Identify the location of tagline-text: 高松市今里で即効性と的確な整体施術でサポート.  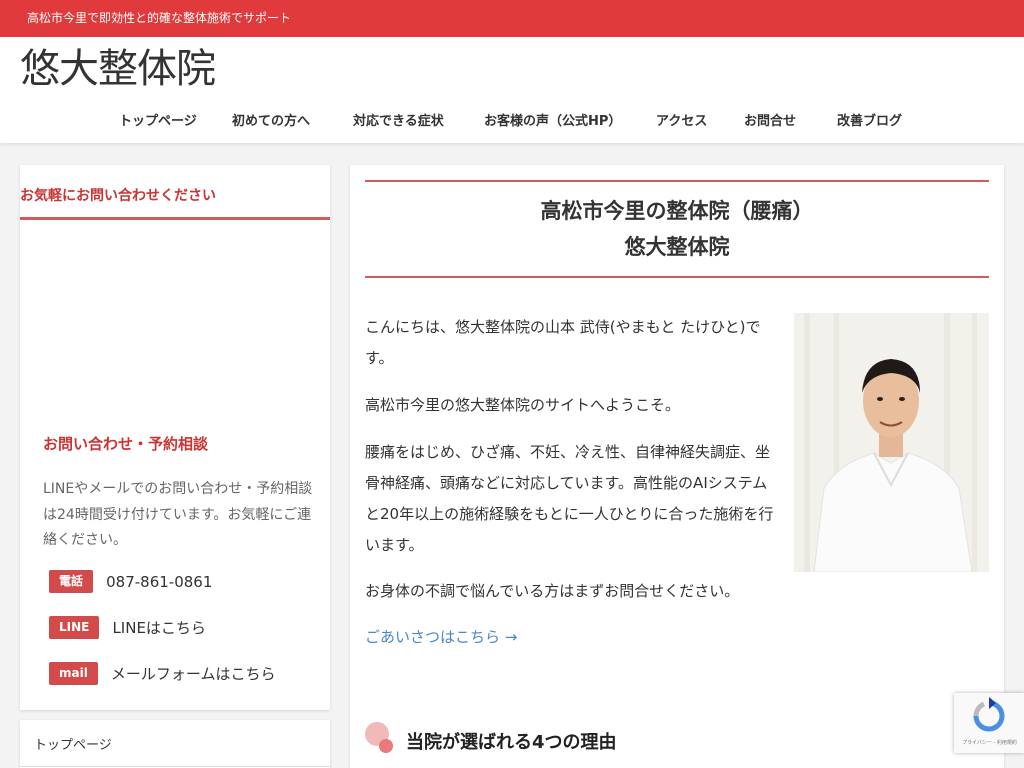
(159, 18).